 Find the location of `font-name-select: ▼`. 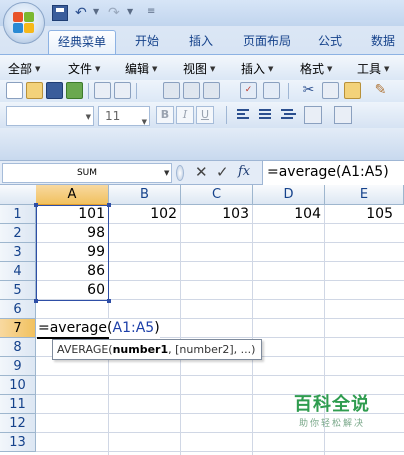

font-name-select: ▼ is located at coordinates (50, 116).